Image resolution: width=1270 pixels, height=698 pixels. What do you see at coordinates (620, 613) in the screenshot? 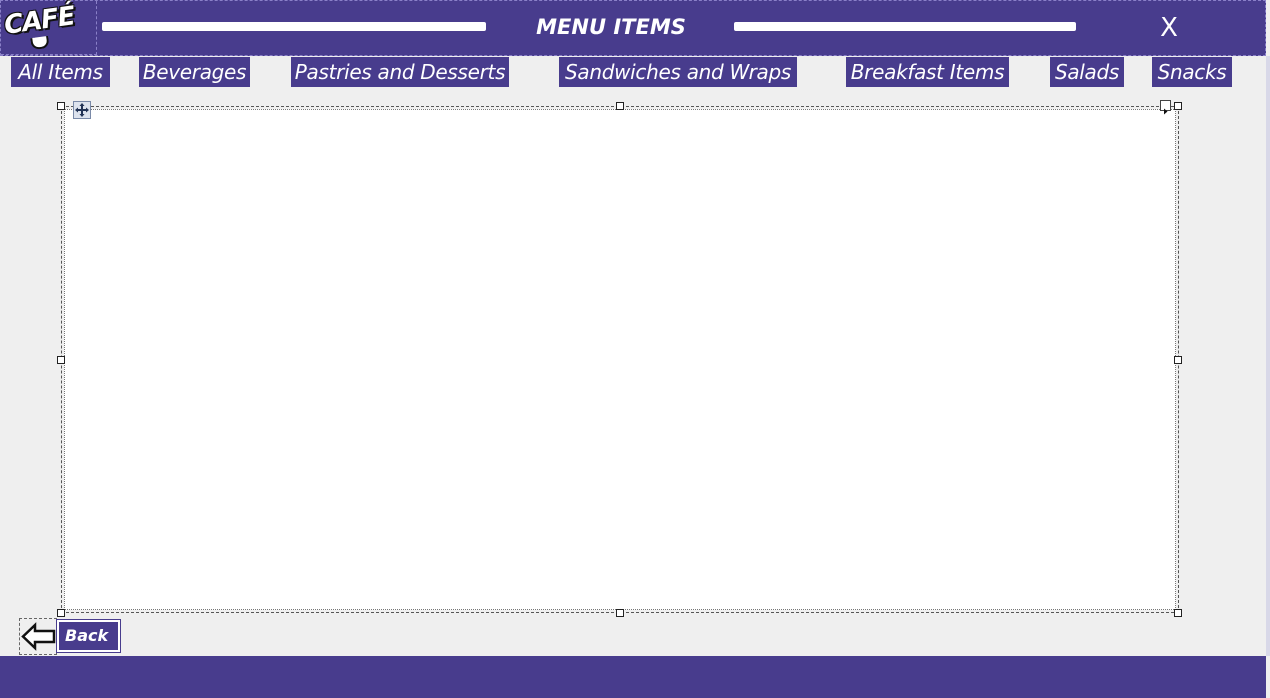
I see `resize-handle-s` at bounding box center [620, 613].